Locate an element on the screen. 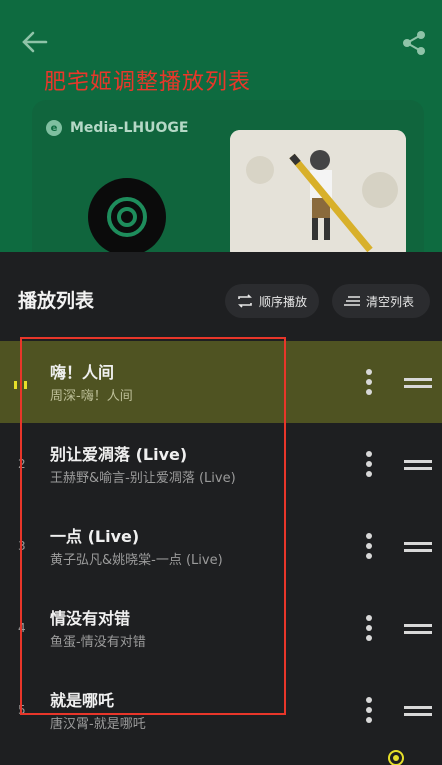 The width and height of the screenshot is (442, 765). arrow-left-icon is located at coordinates (34, 44).